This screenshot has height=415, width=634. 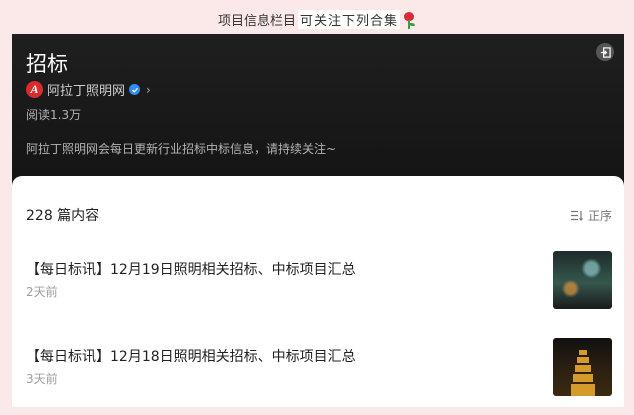 I want to click on exit-icon, so click(x=605, y=52).